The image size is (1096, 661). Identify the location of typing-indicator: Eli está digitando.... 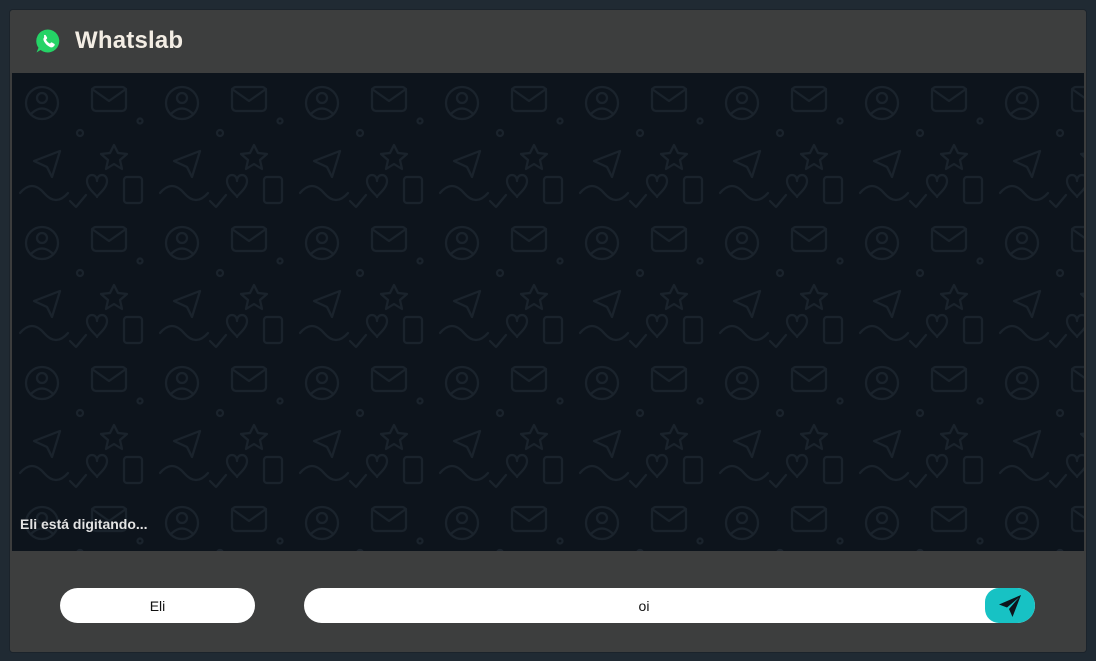
(84, 524).